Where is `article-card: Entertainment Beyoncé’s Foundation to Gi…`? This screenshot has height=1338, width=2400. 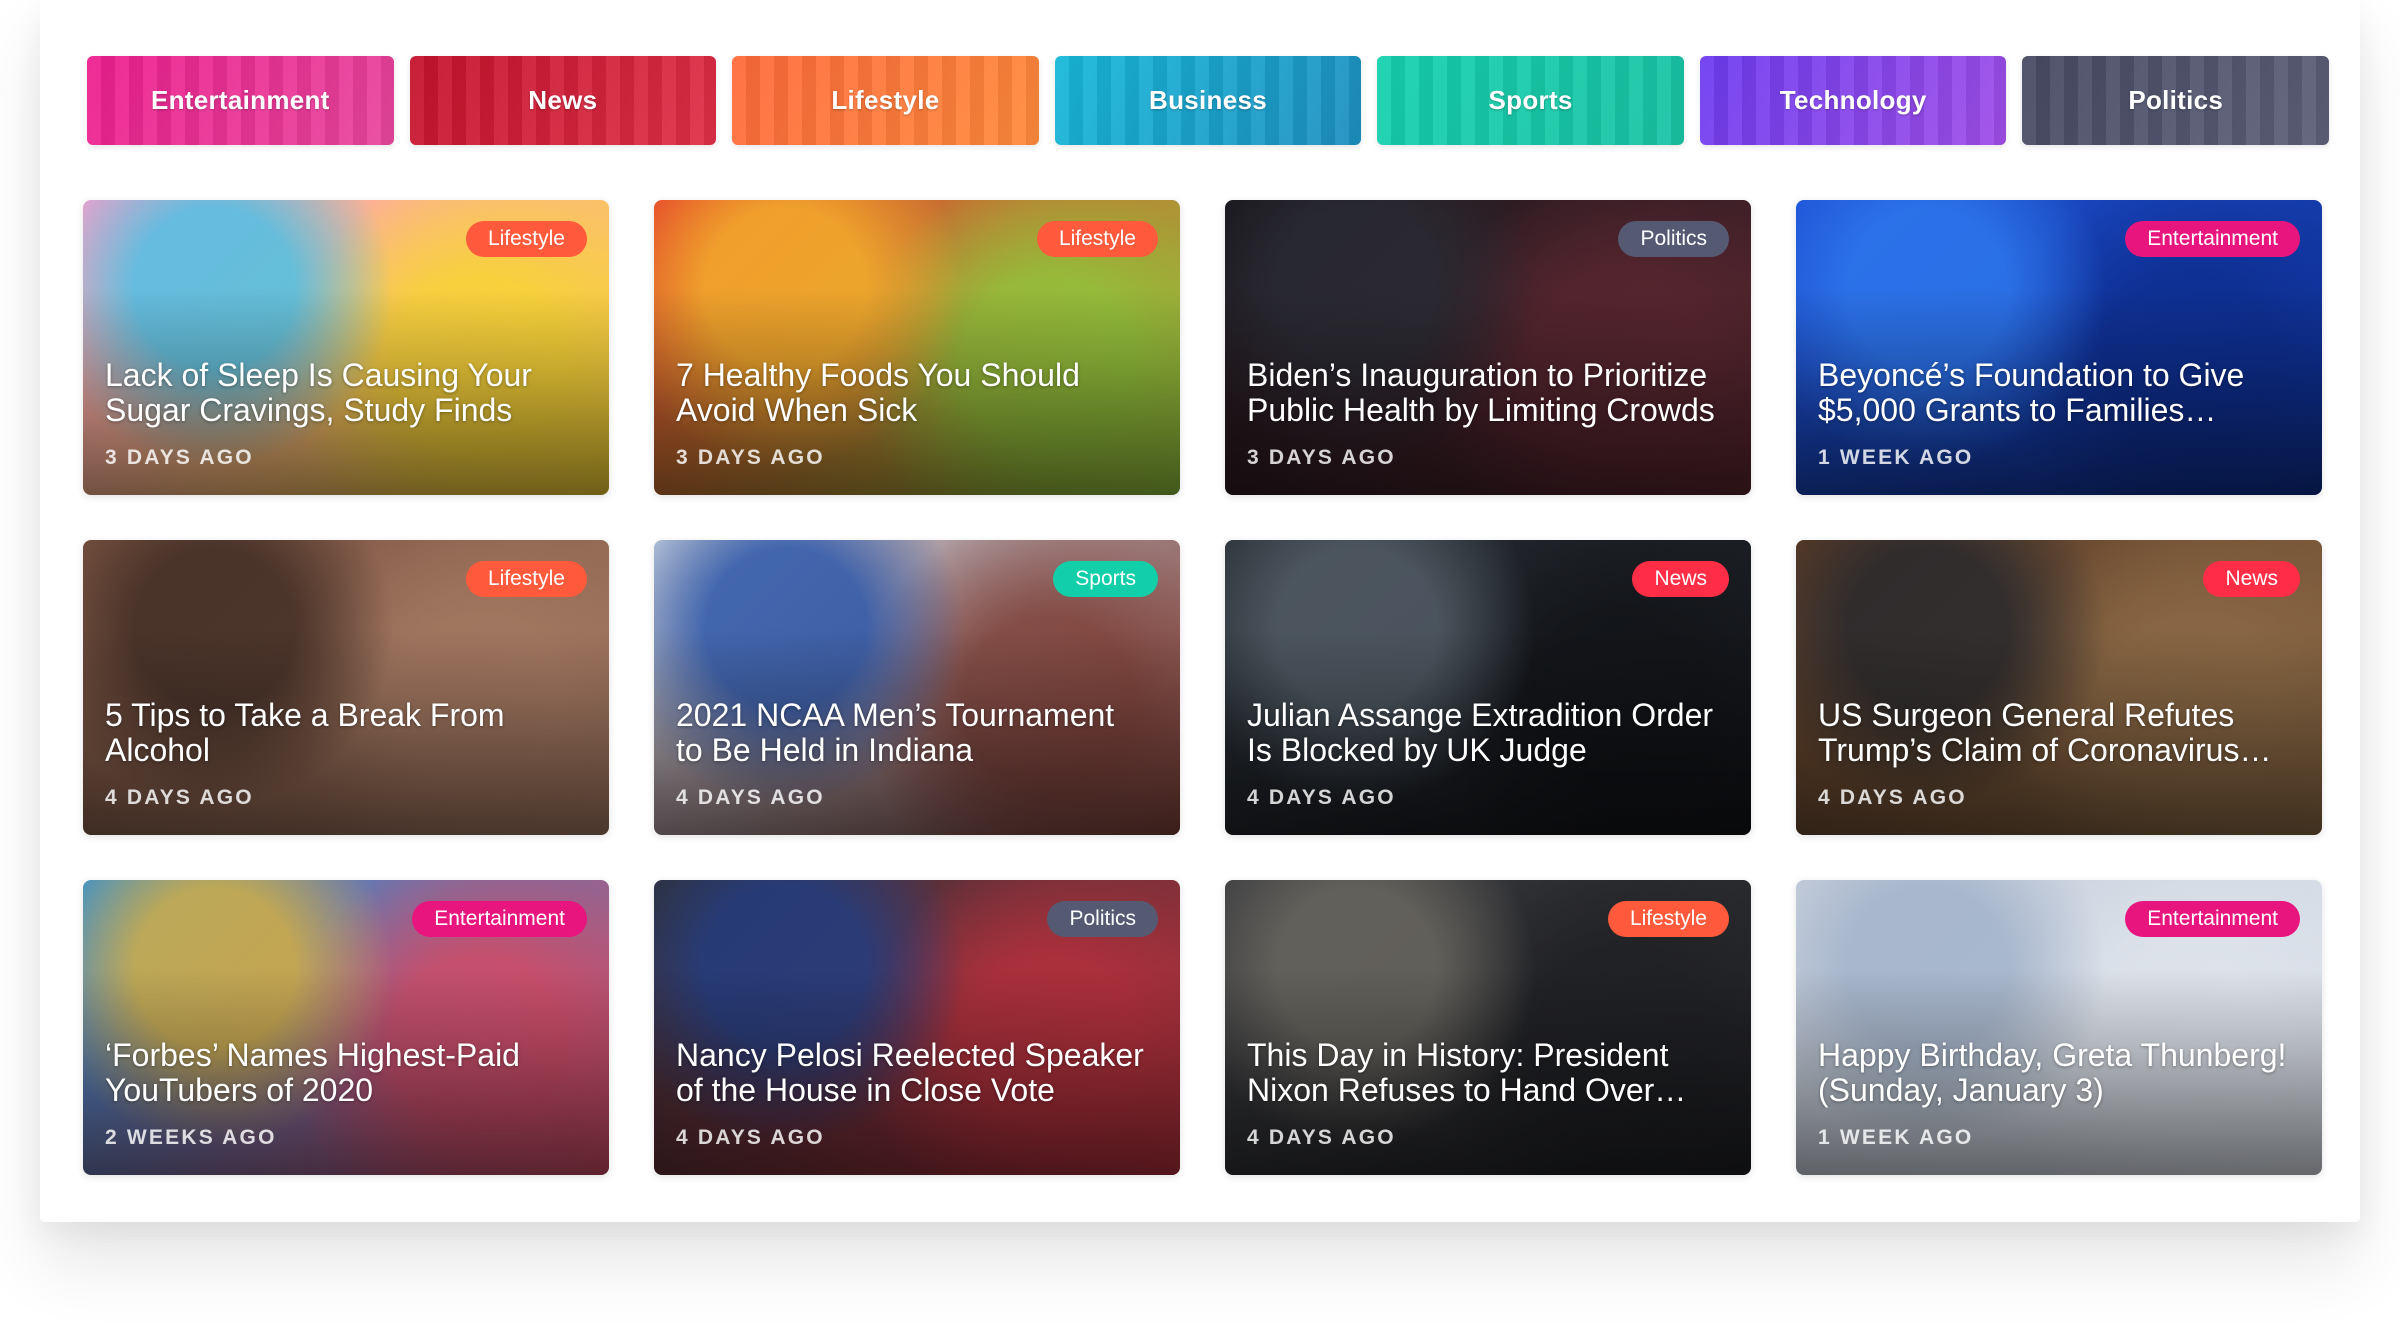
article-card: Entertainment Beyoncé’s Foundation to Gi… is located at coordinates (2059, 347).